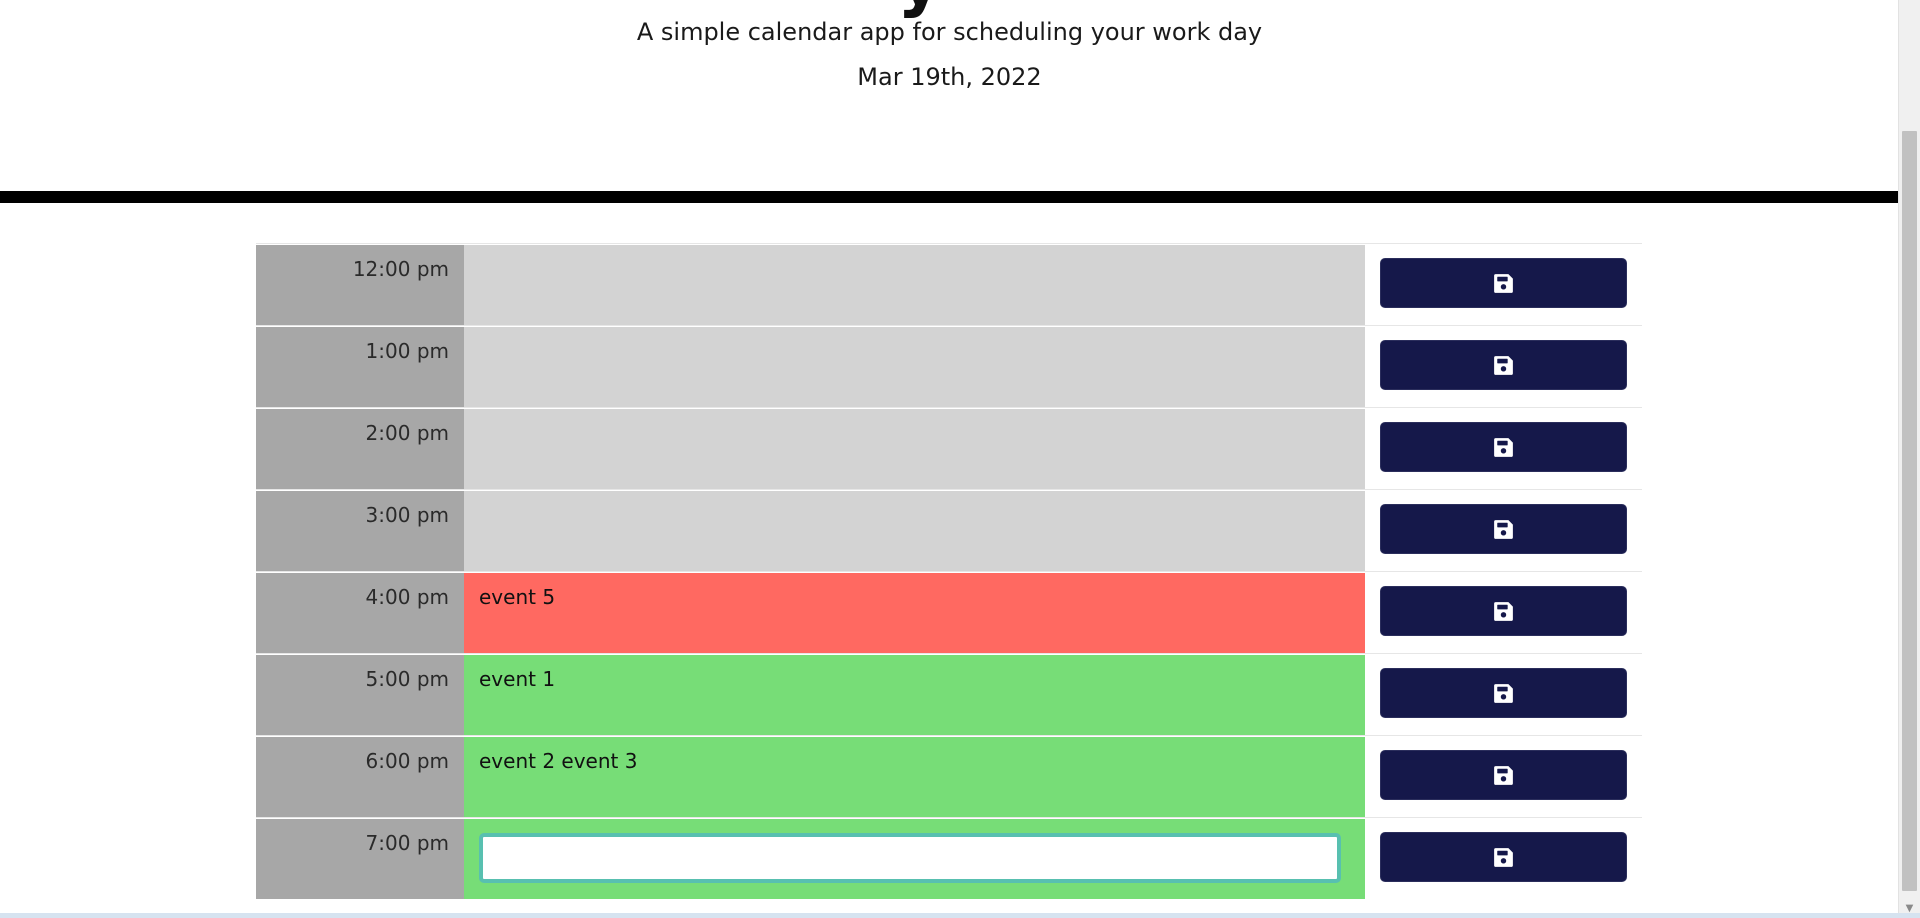 This screenshot has width=1920, height=918. What do you see at coordinates (558, 761) in the screenshot?
I see `event-text: event 2 event 3` at bounding box center [558, 761].